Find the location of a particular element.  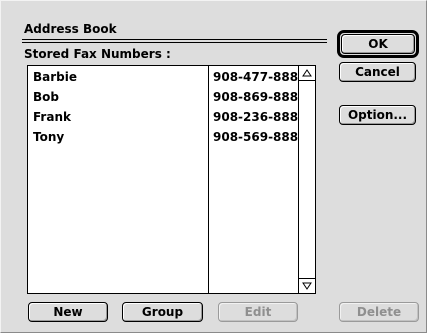

fax-number: 908-236-8888 is located at coordinates (260, 117).